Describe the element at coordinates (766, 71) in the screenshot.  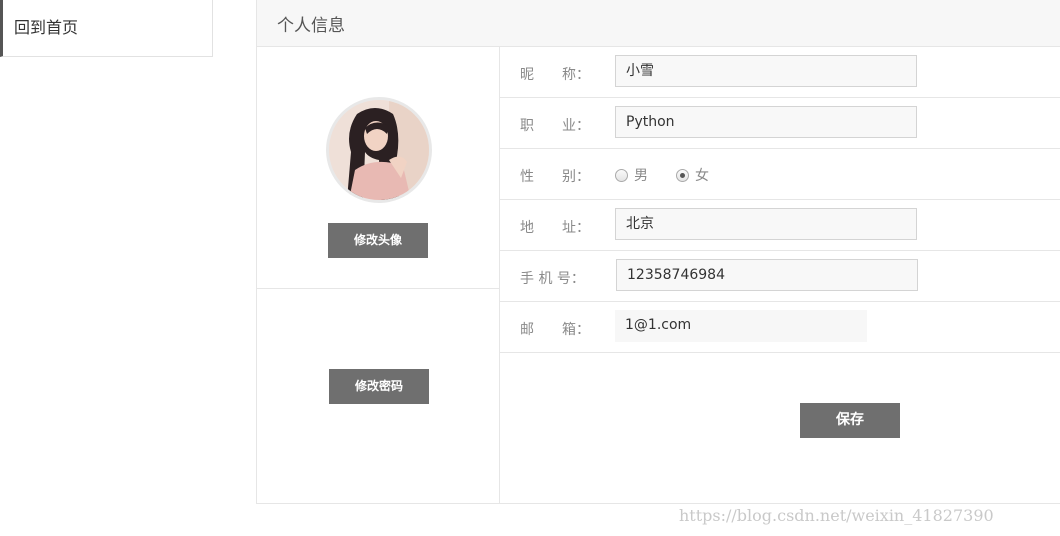
I see `nickname-input: 小雪` at that location.